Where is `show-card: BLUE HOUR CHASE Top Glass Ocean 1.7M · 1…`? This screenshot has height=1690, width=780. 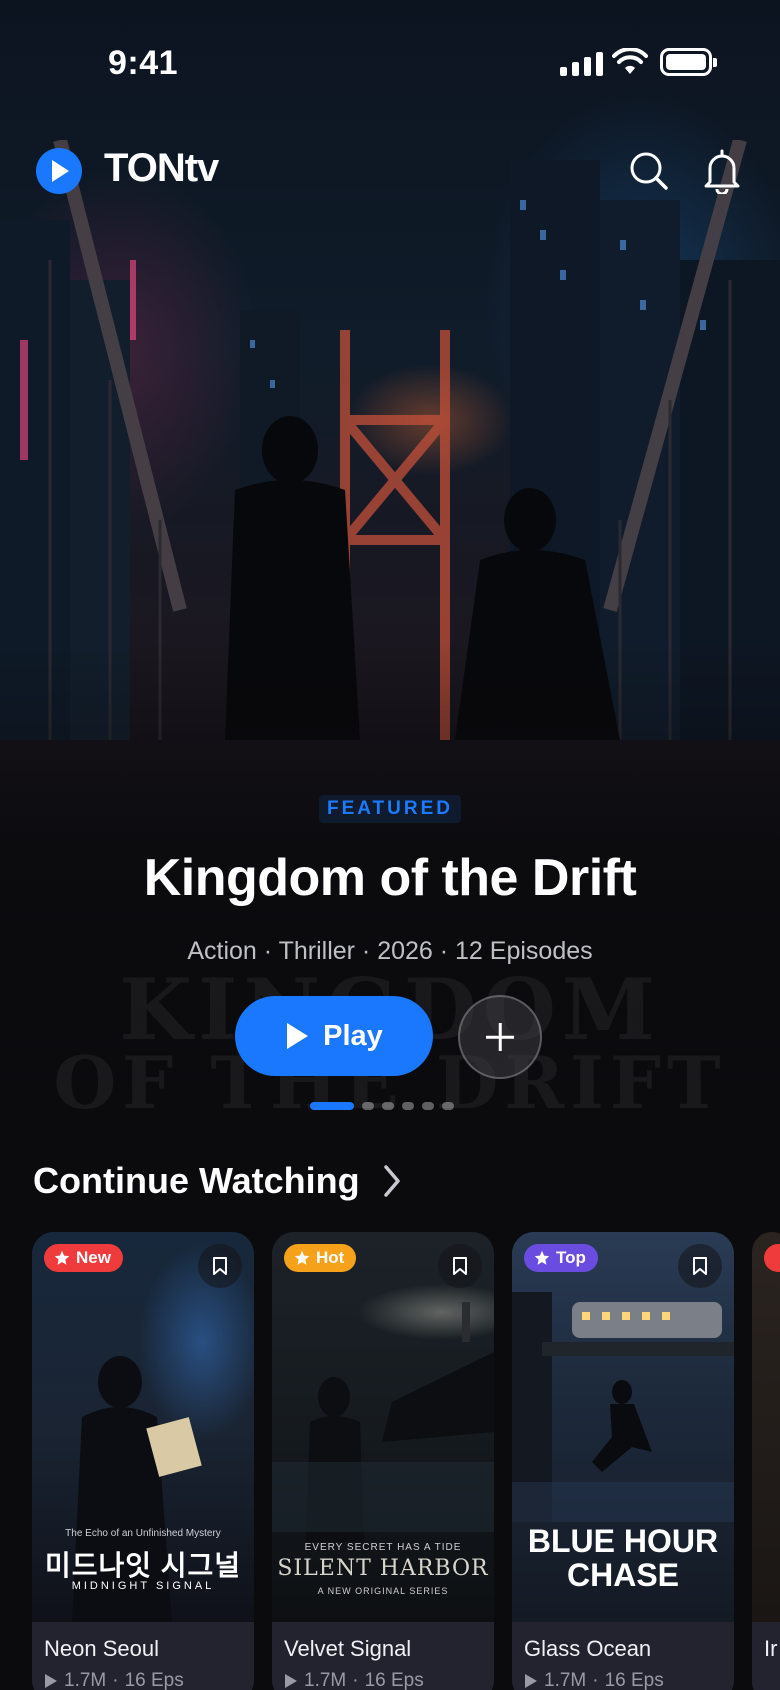
show-card: BLUE HOUR CHASE Top Glass Ocean 1.7M · 1… is located at coordinates (623, 1461).